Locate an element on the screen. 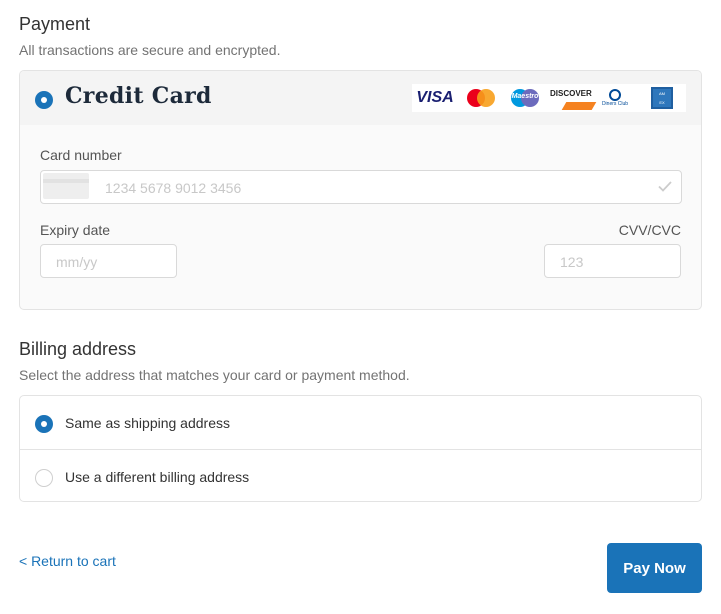  billing-option-different: Use a different billing address is located at coordinates (360, 475).